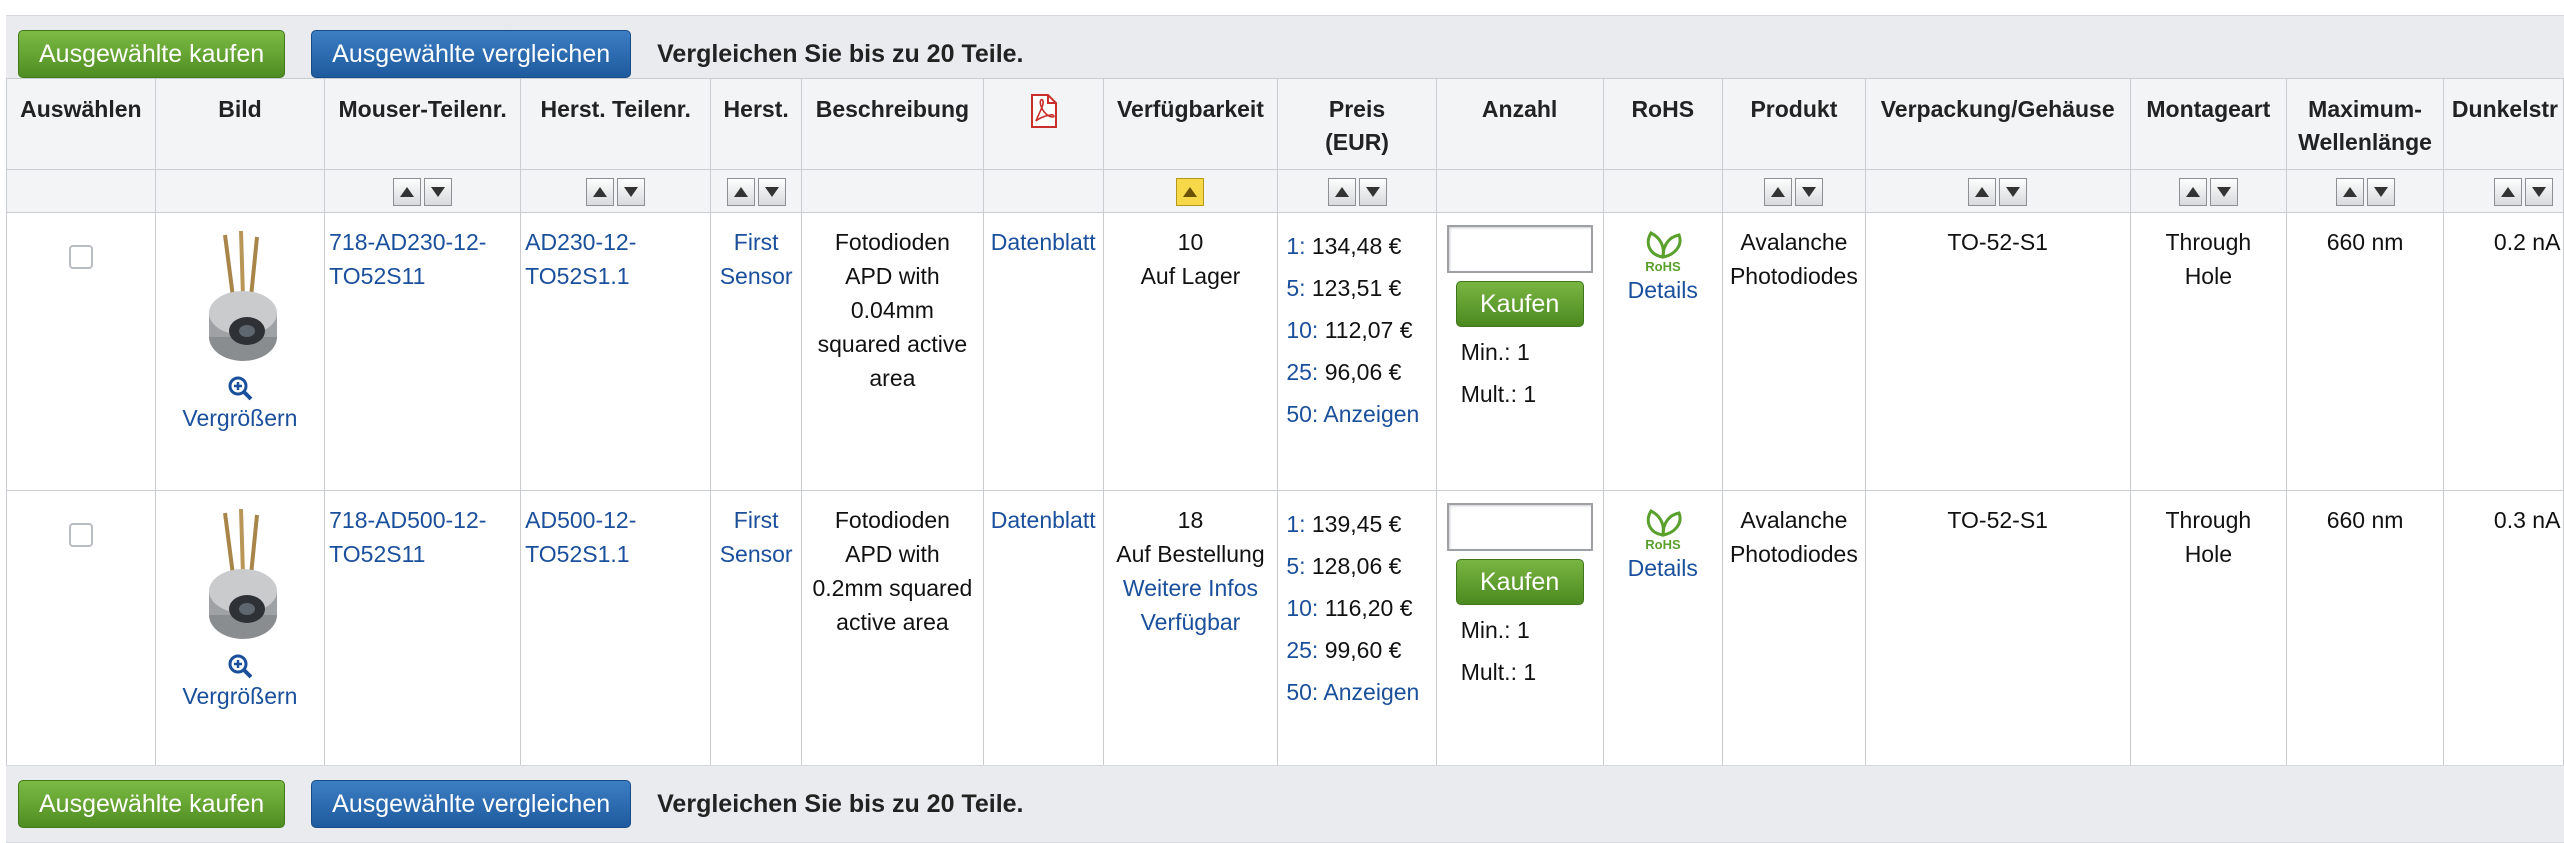  What do you see at coordinates (1190, 351) in the screenshot?
I see `availability: 10 Auf Lager` at bounding box center [1190, 351].